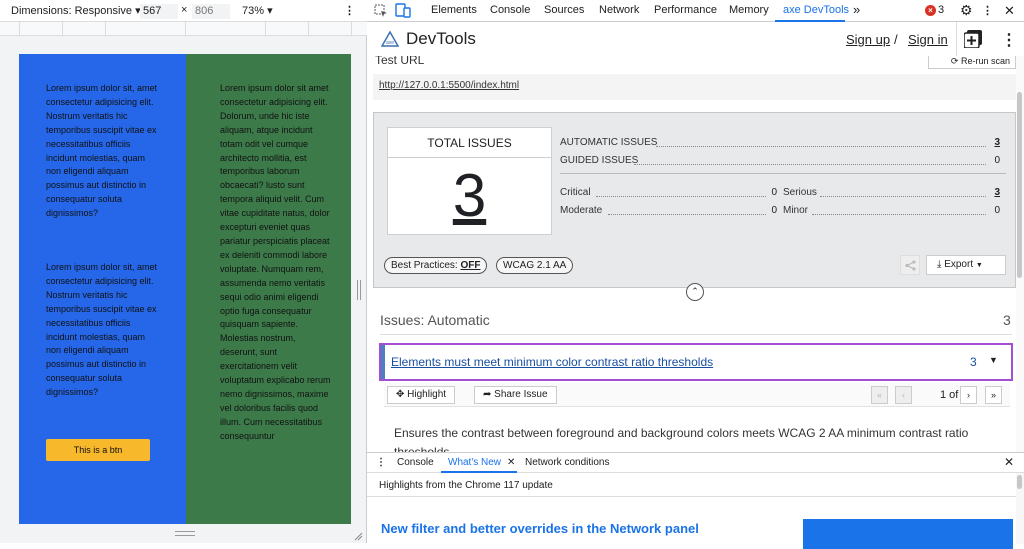 This screenshot has height=549, width=1024. What do you see at coordinates (489, 394) in the screenshot?
I see `share-arrow-icon: ➦` at bounding box center [489, 394].